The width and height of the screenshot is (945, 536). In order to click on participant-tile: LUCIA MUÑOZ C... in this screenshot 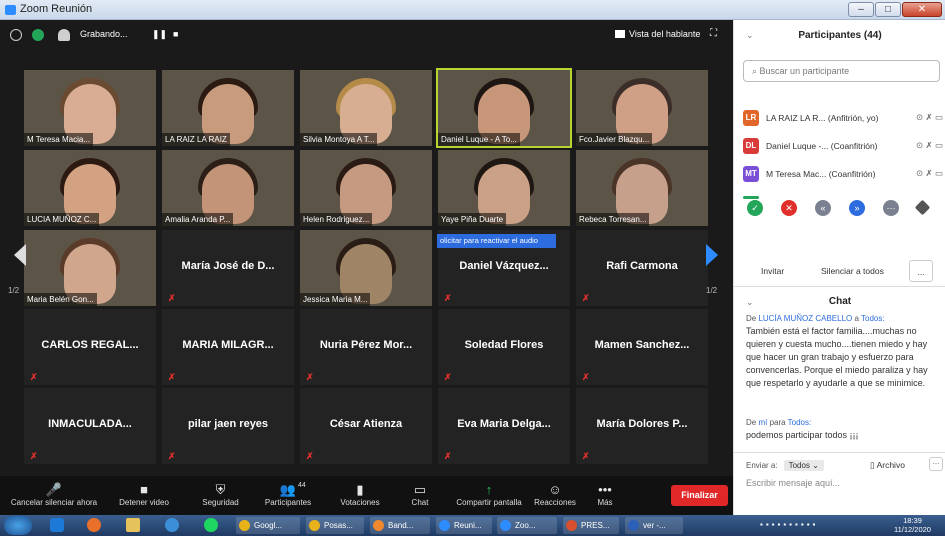, I will do `click(90, 188)`.